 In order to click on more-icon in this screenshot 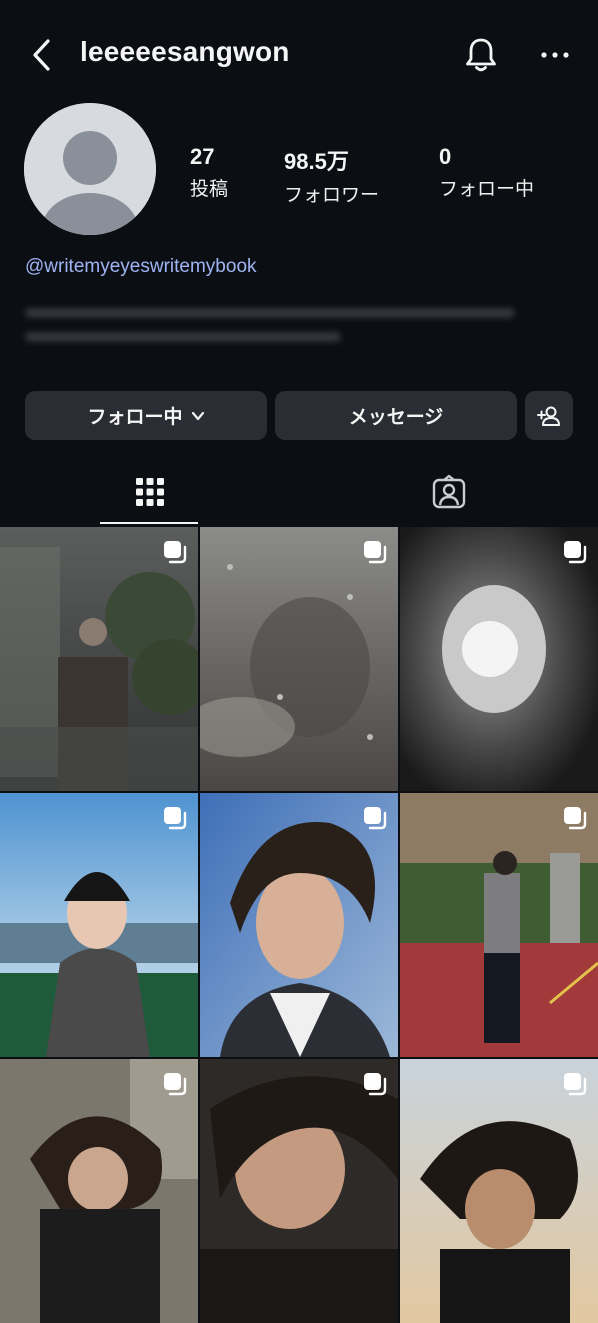, I will do `click(555, 55)`.